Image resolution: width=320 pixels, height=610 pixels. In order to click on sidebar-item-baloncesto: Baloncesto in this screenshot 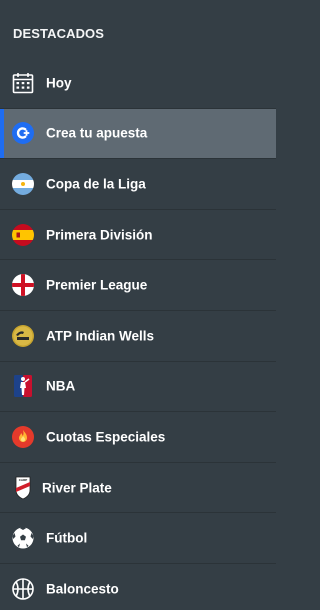, I will do `click(138, 587)`.